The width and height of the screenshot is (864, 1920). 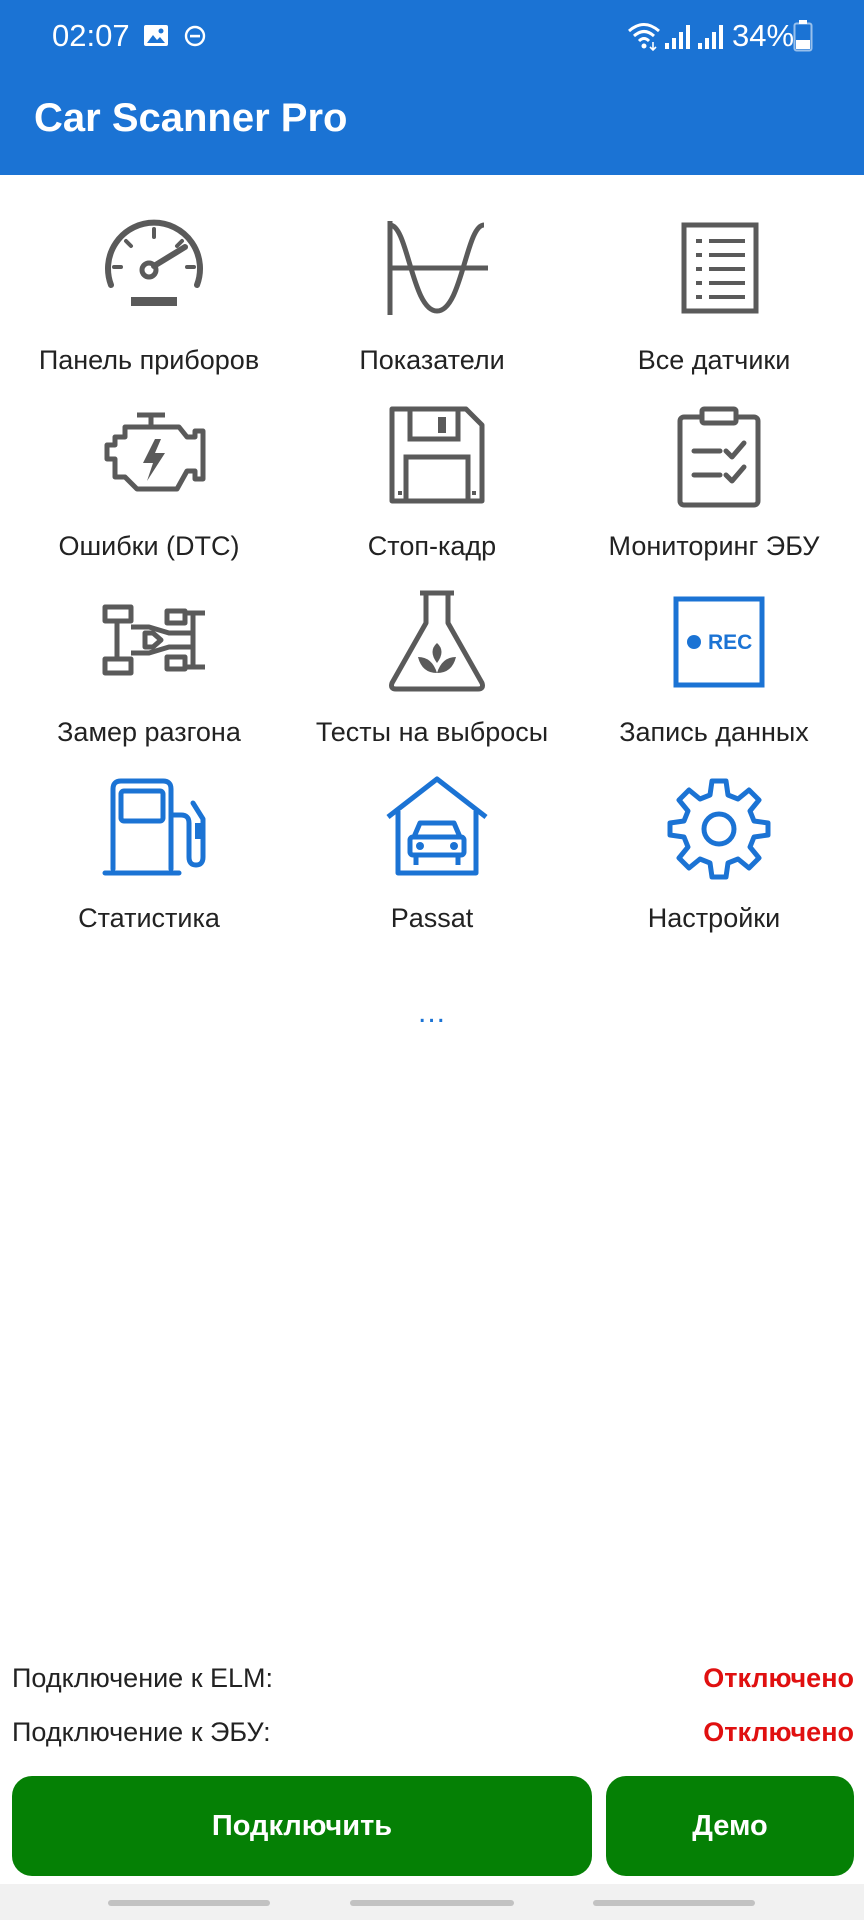 What do you see at coordinates (644, 37) in the screenshot?
I see `wifi-icon` at bounding box center [644, 37].